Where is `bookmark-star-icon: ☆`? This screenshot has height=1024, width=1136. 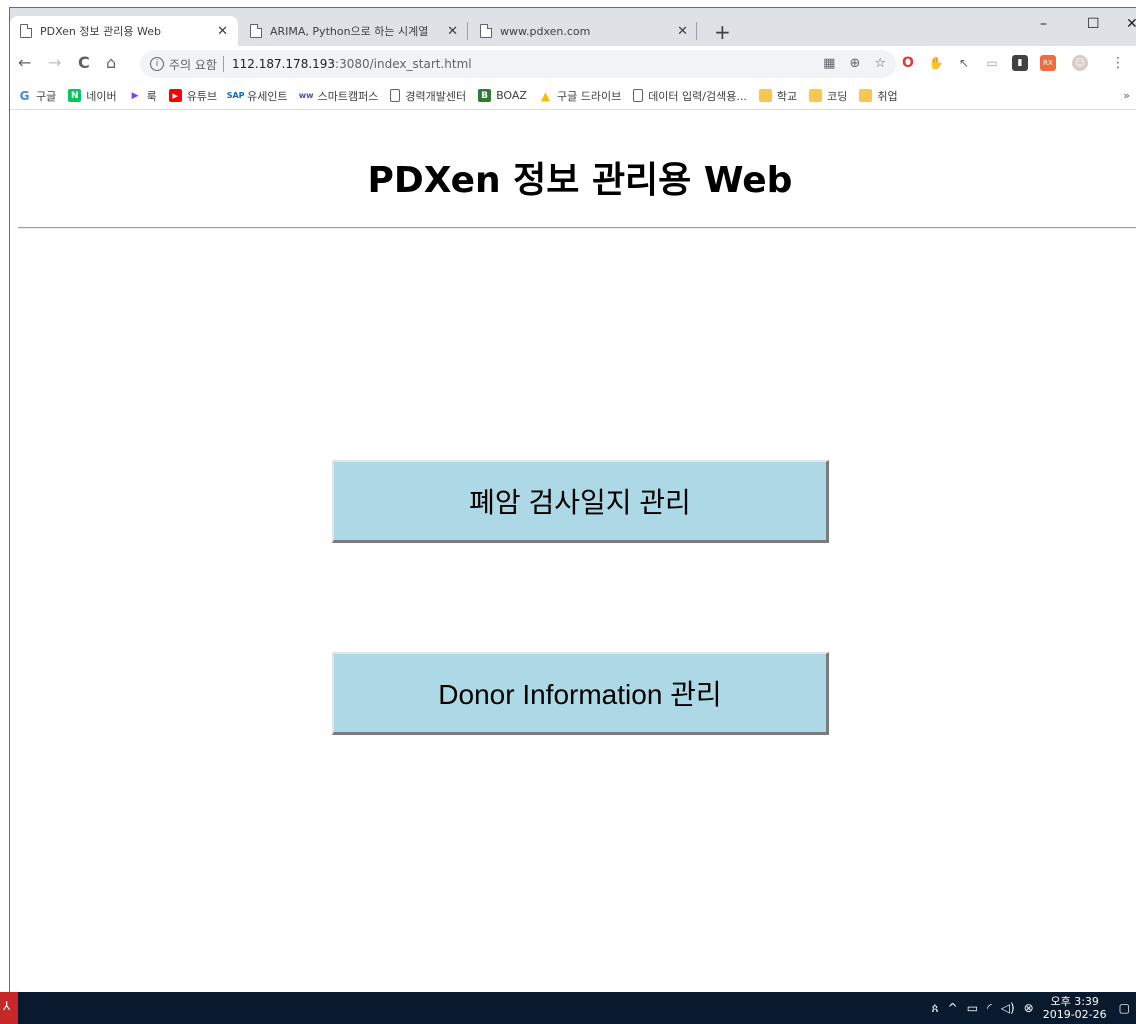 bookmark-star-icon: ☆ is located at coordinates (880, 63).